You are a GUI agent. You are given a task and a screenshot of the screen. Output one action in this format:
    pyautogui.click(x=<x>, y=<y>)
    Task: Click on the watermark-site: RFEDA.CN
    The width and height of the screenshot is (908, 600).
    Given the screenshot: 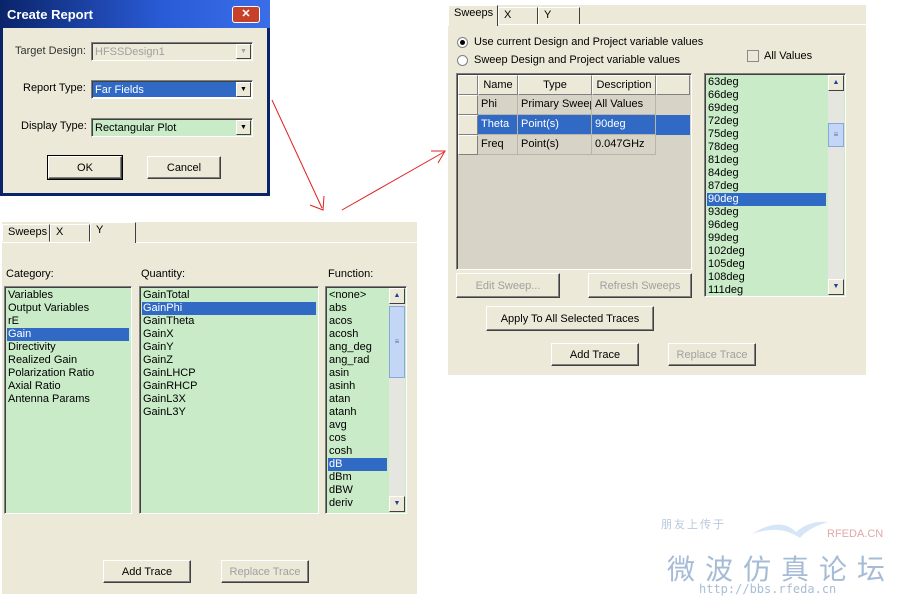 What is the action you would take?
    pyautogui.click(x=855, y=534)
    